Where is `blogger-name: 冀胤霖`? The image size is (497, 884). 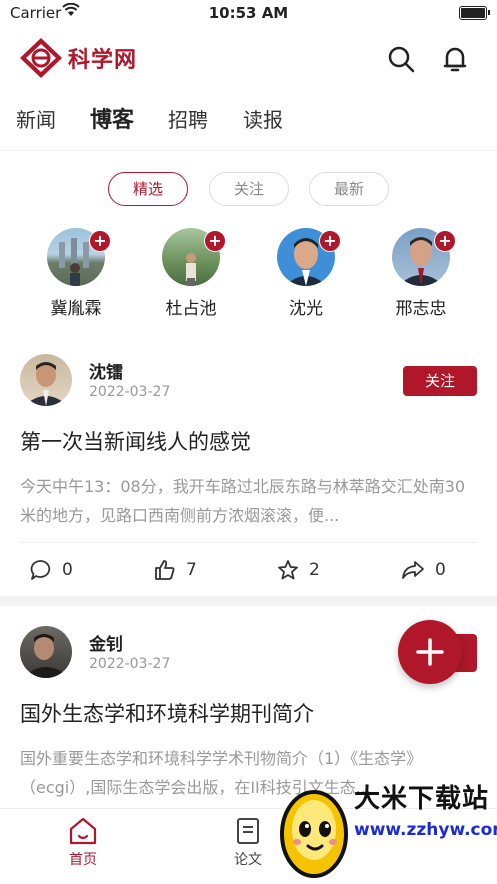 blogger-name: 冀胤霖 is located at coordinates (76, 309).